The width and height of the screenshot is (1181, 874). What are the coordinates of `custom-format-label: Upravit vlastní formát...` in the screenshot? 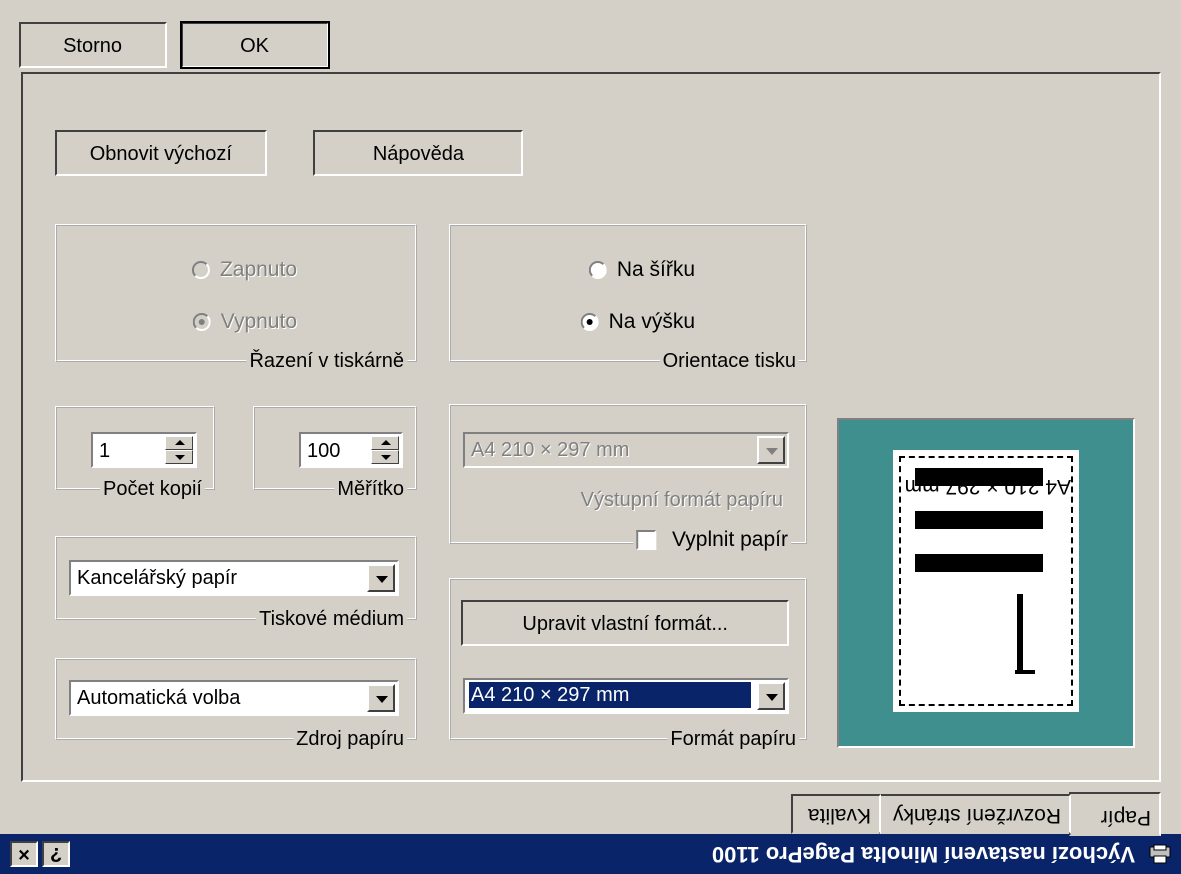 It's located at (625, 624).